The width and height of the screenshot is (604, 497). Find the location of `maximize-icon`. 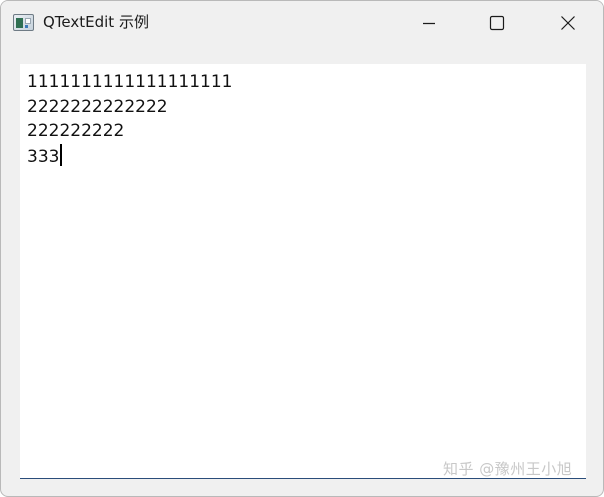

maximize-icon is located at coordinates (497, 23).